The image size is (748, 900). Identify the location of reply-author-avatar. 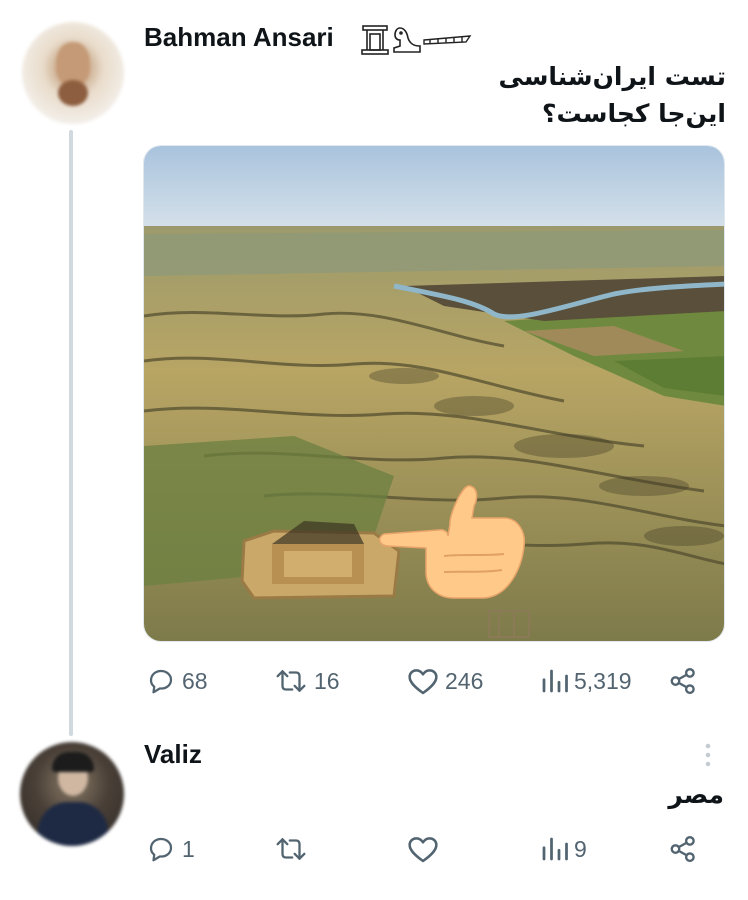
(72, 794).